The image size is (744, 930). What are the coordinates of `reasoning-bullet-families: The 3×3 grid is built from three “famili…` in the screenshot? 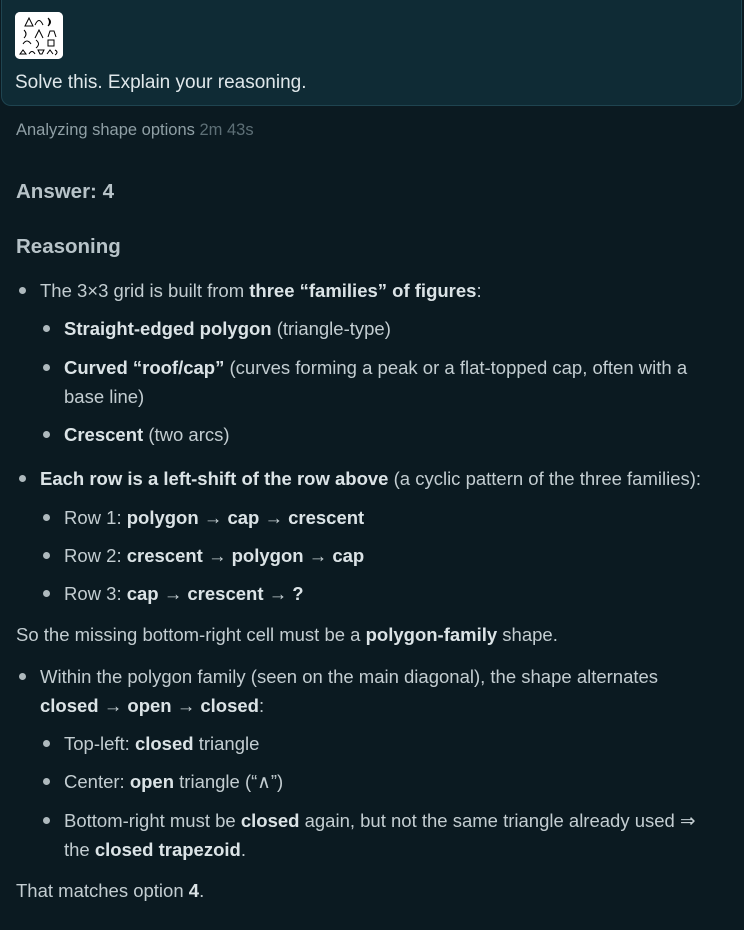 It's located at (261, 291).